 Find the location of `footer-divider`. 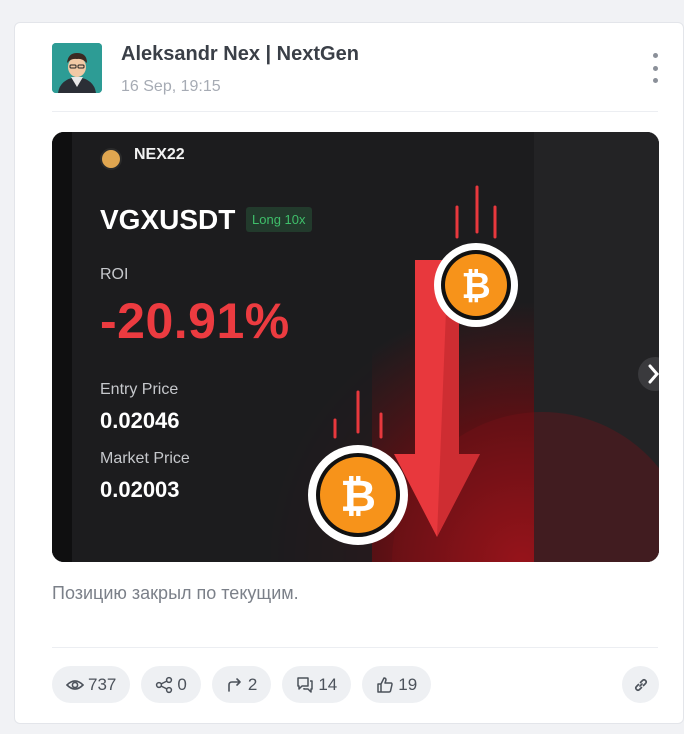

footer-divider is located at coordinates (355, 647).